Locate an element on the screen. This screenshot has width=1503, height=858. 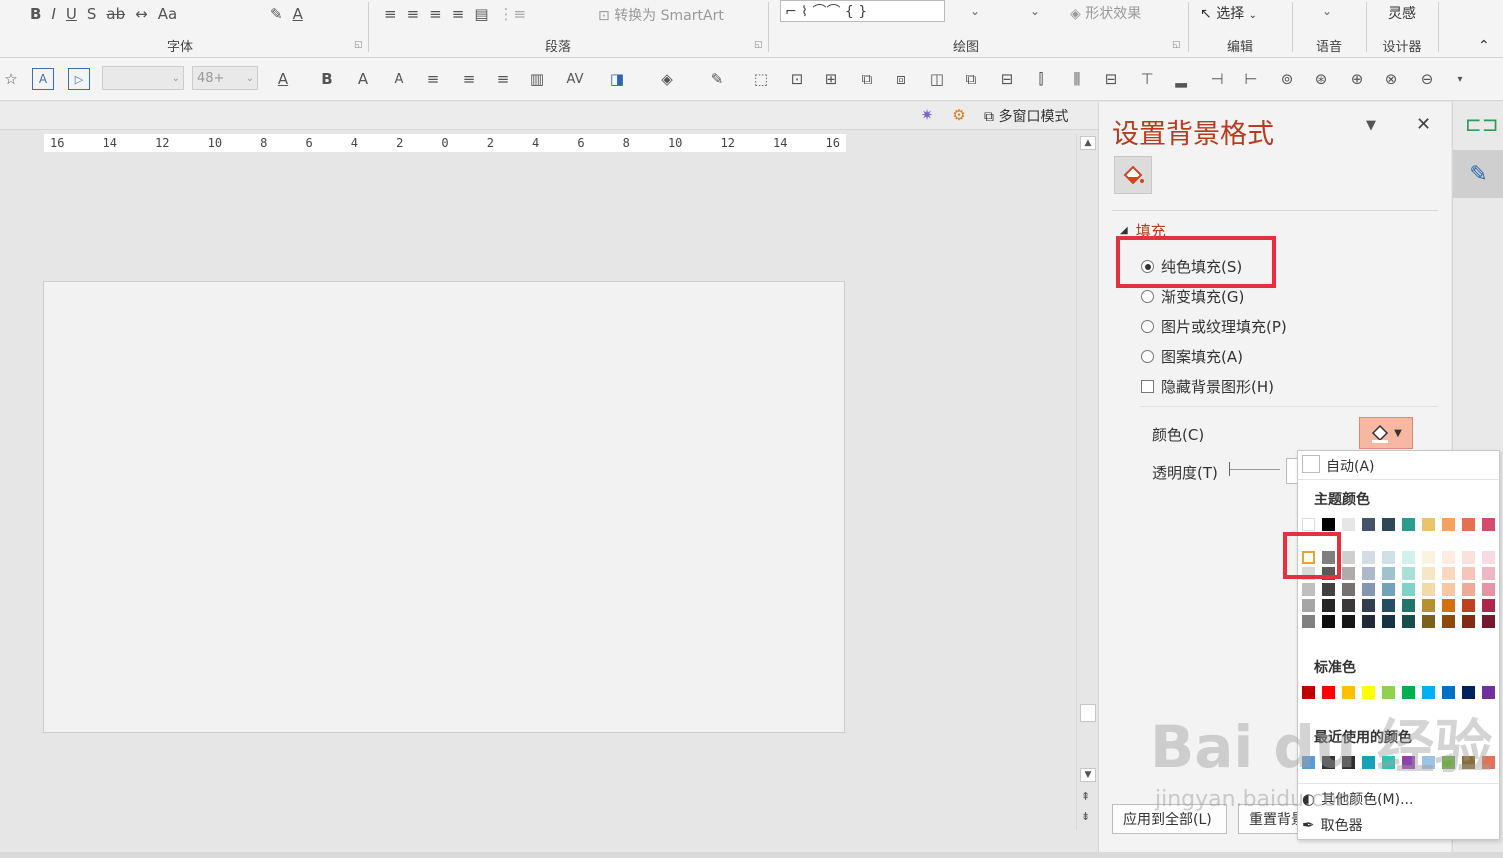
pattern-fill-option: 图案填充(A) is located at coordinates (1192, 356).